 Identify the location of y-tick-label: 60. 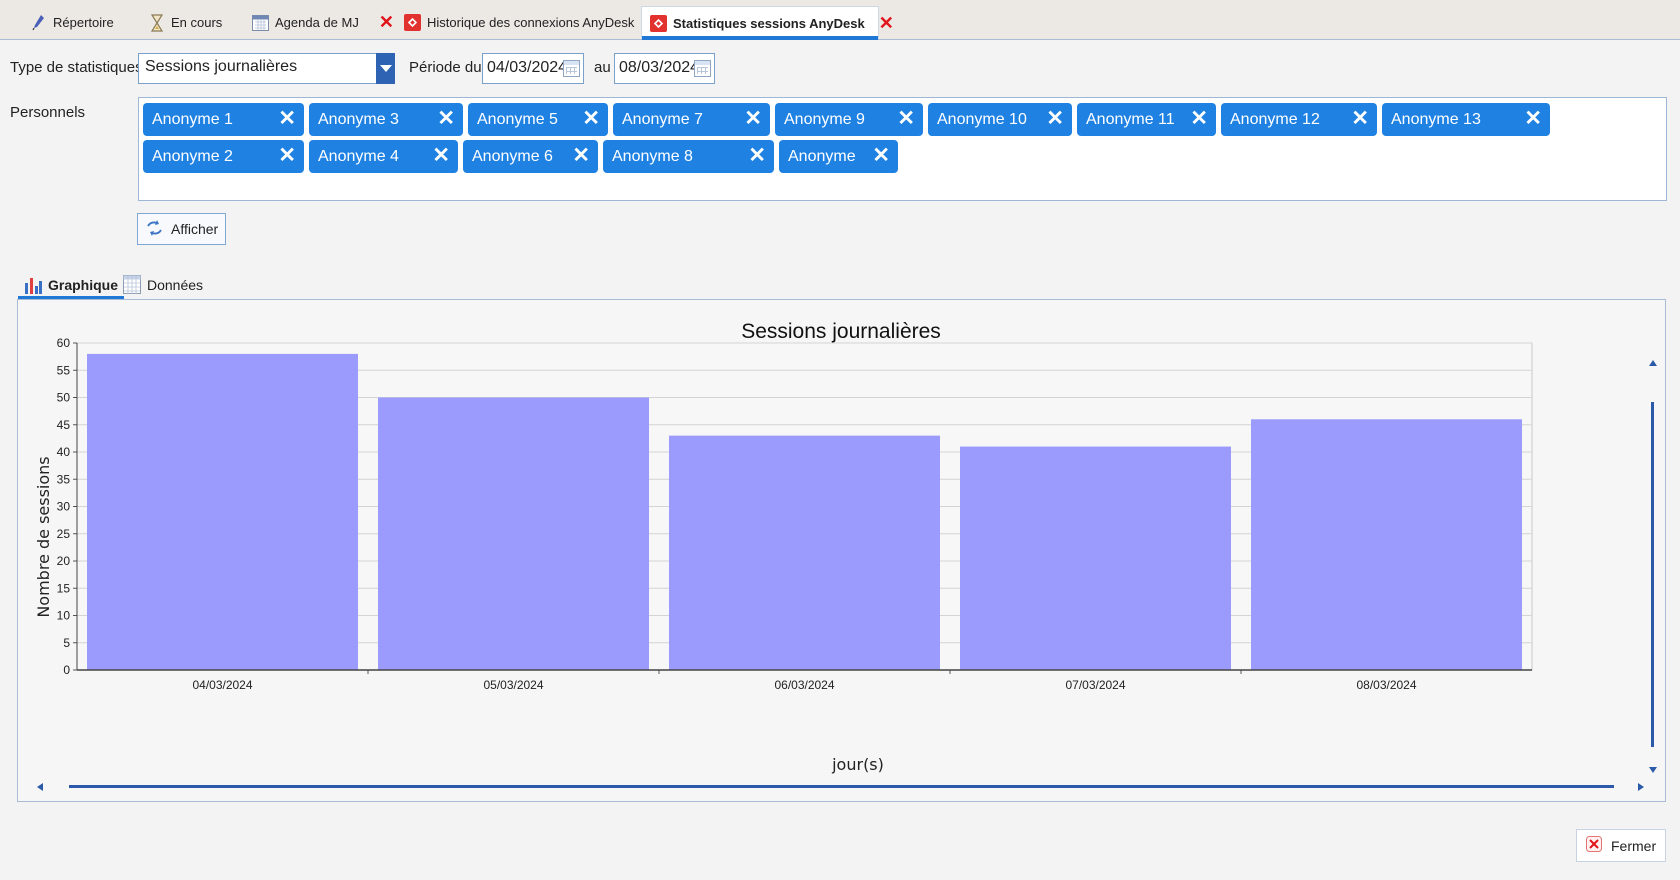
(64, 343).